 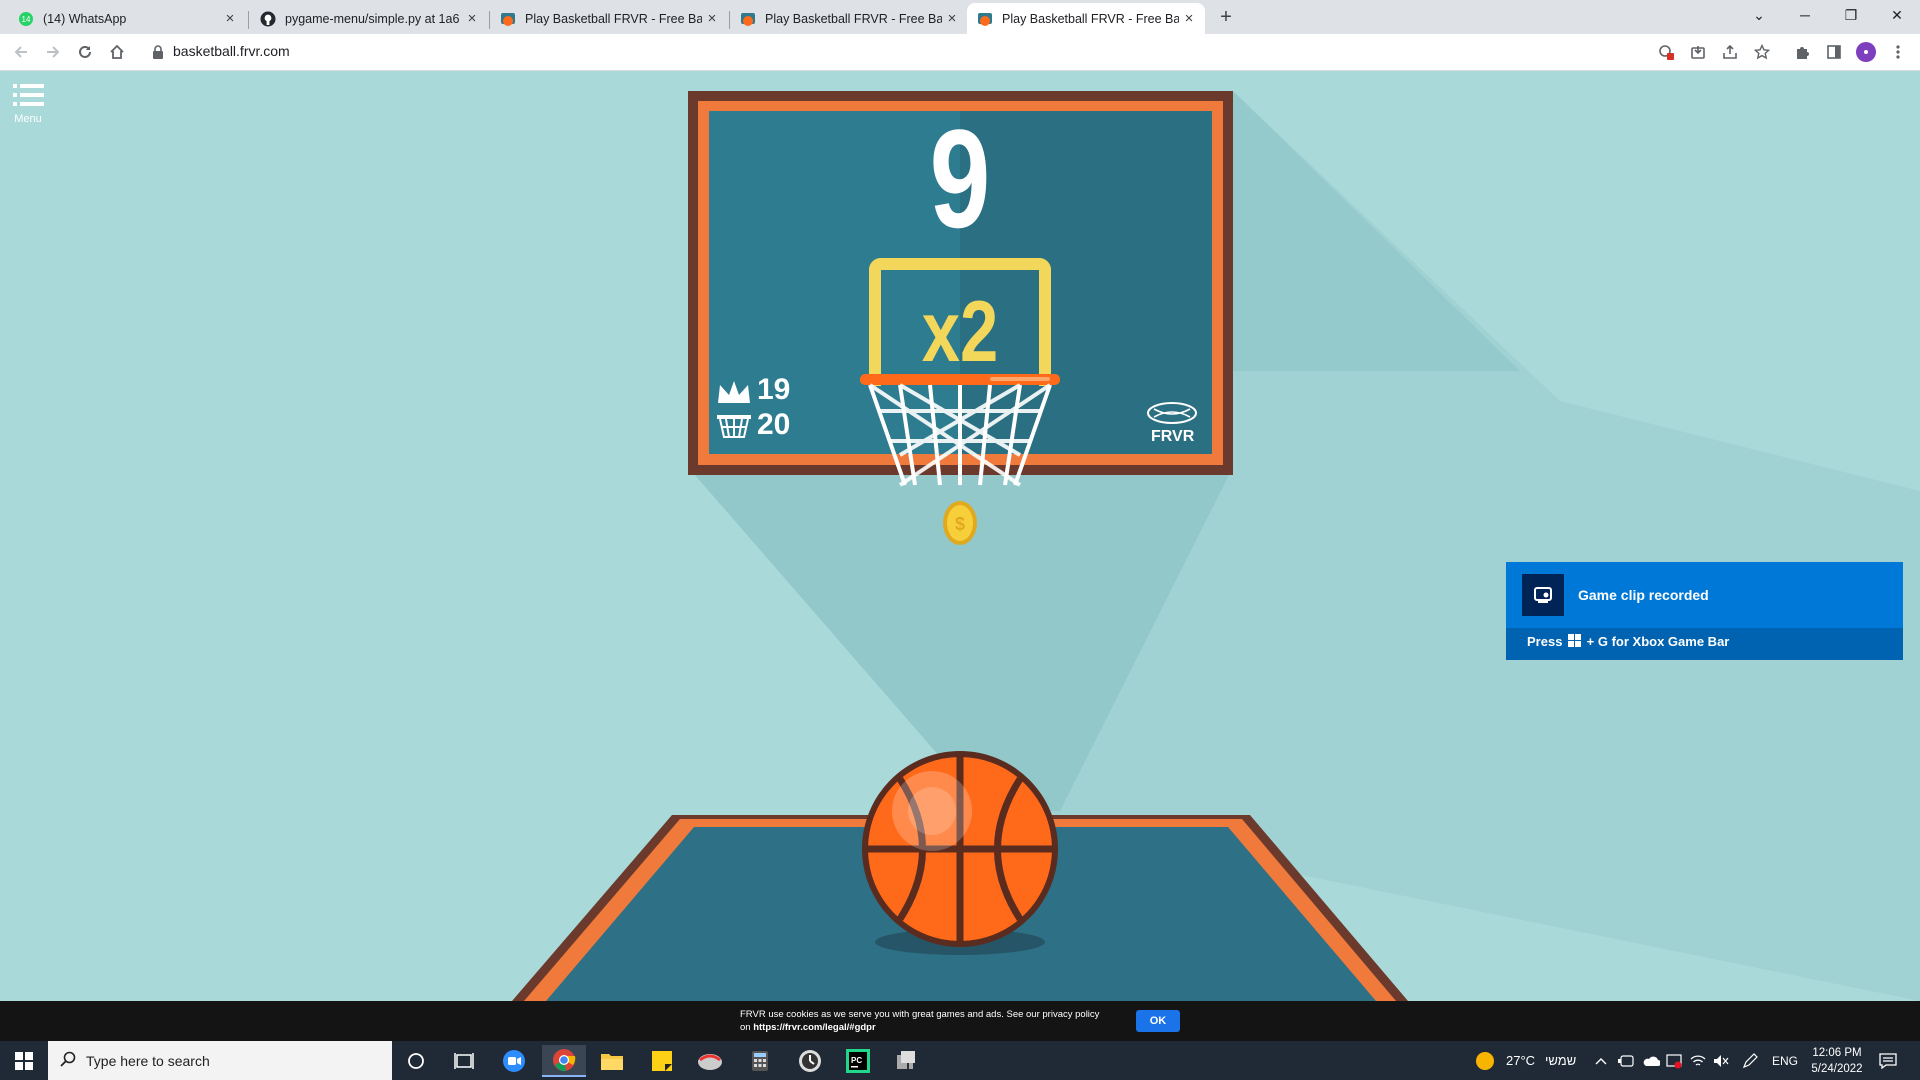 What do you see at coordinates (1762, 52) in the screenshot?
I see `bookmark-star-icon` at bounding box center [1762, 52].